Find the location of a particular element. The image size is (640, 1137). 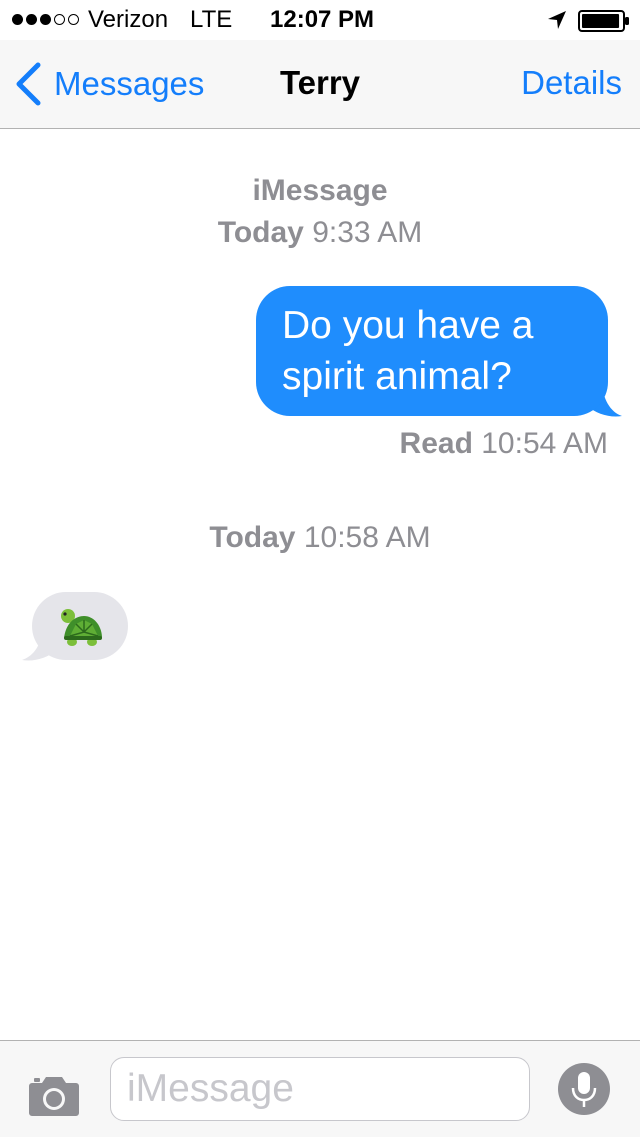

read-status: Read is located at coordinates (436, 443).